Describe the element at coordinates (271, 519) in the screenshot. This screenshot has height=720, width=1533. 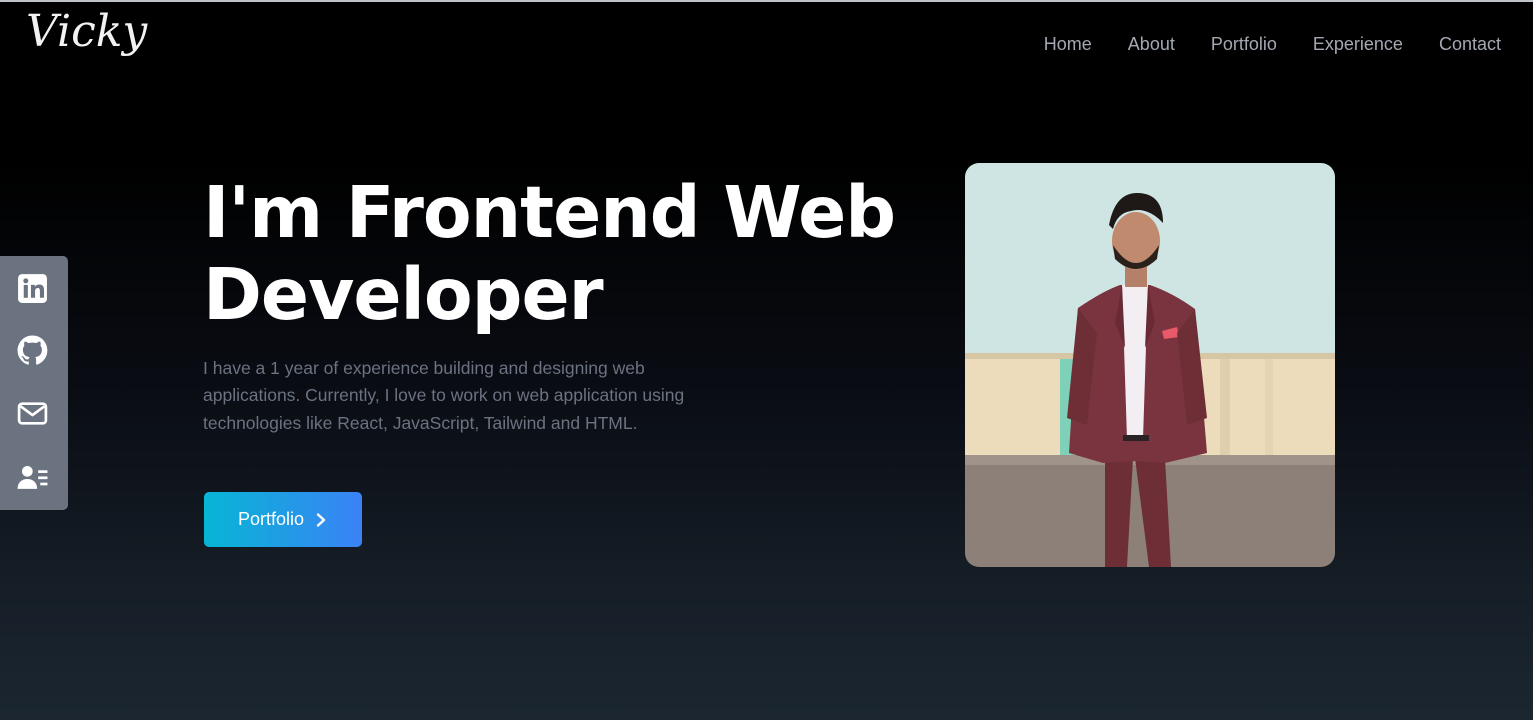
I see `portfolio-button-label: Portfolio` at that location.